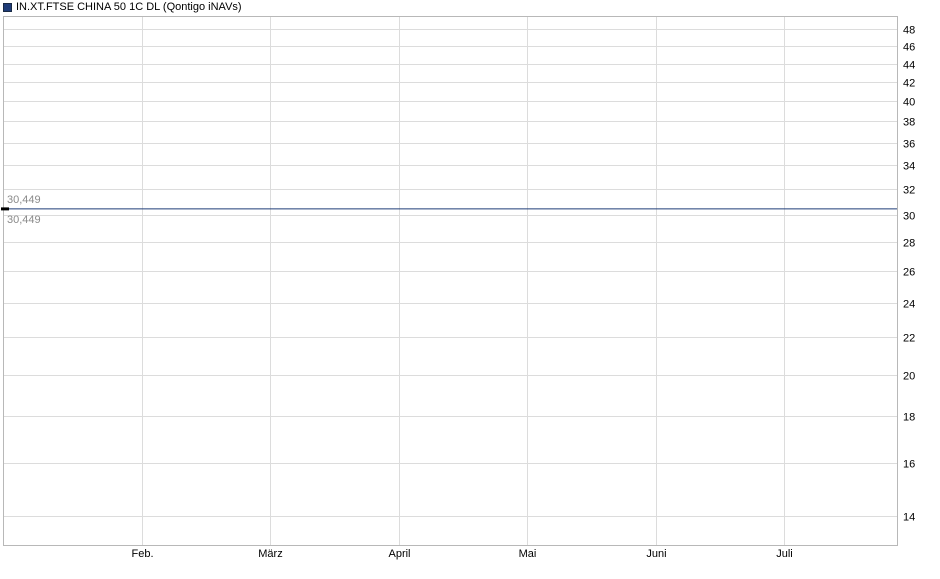  I want to click on y-tick-label: 36, so click(909, 145).